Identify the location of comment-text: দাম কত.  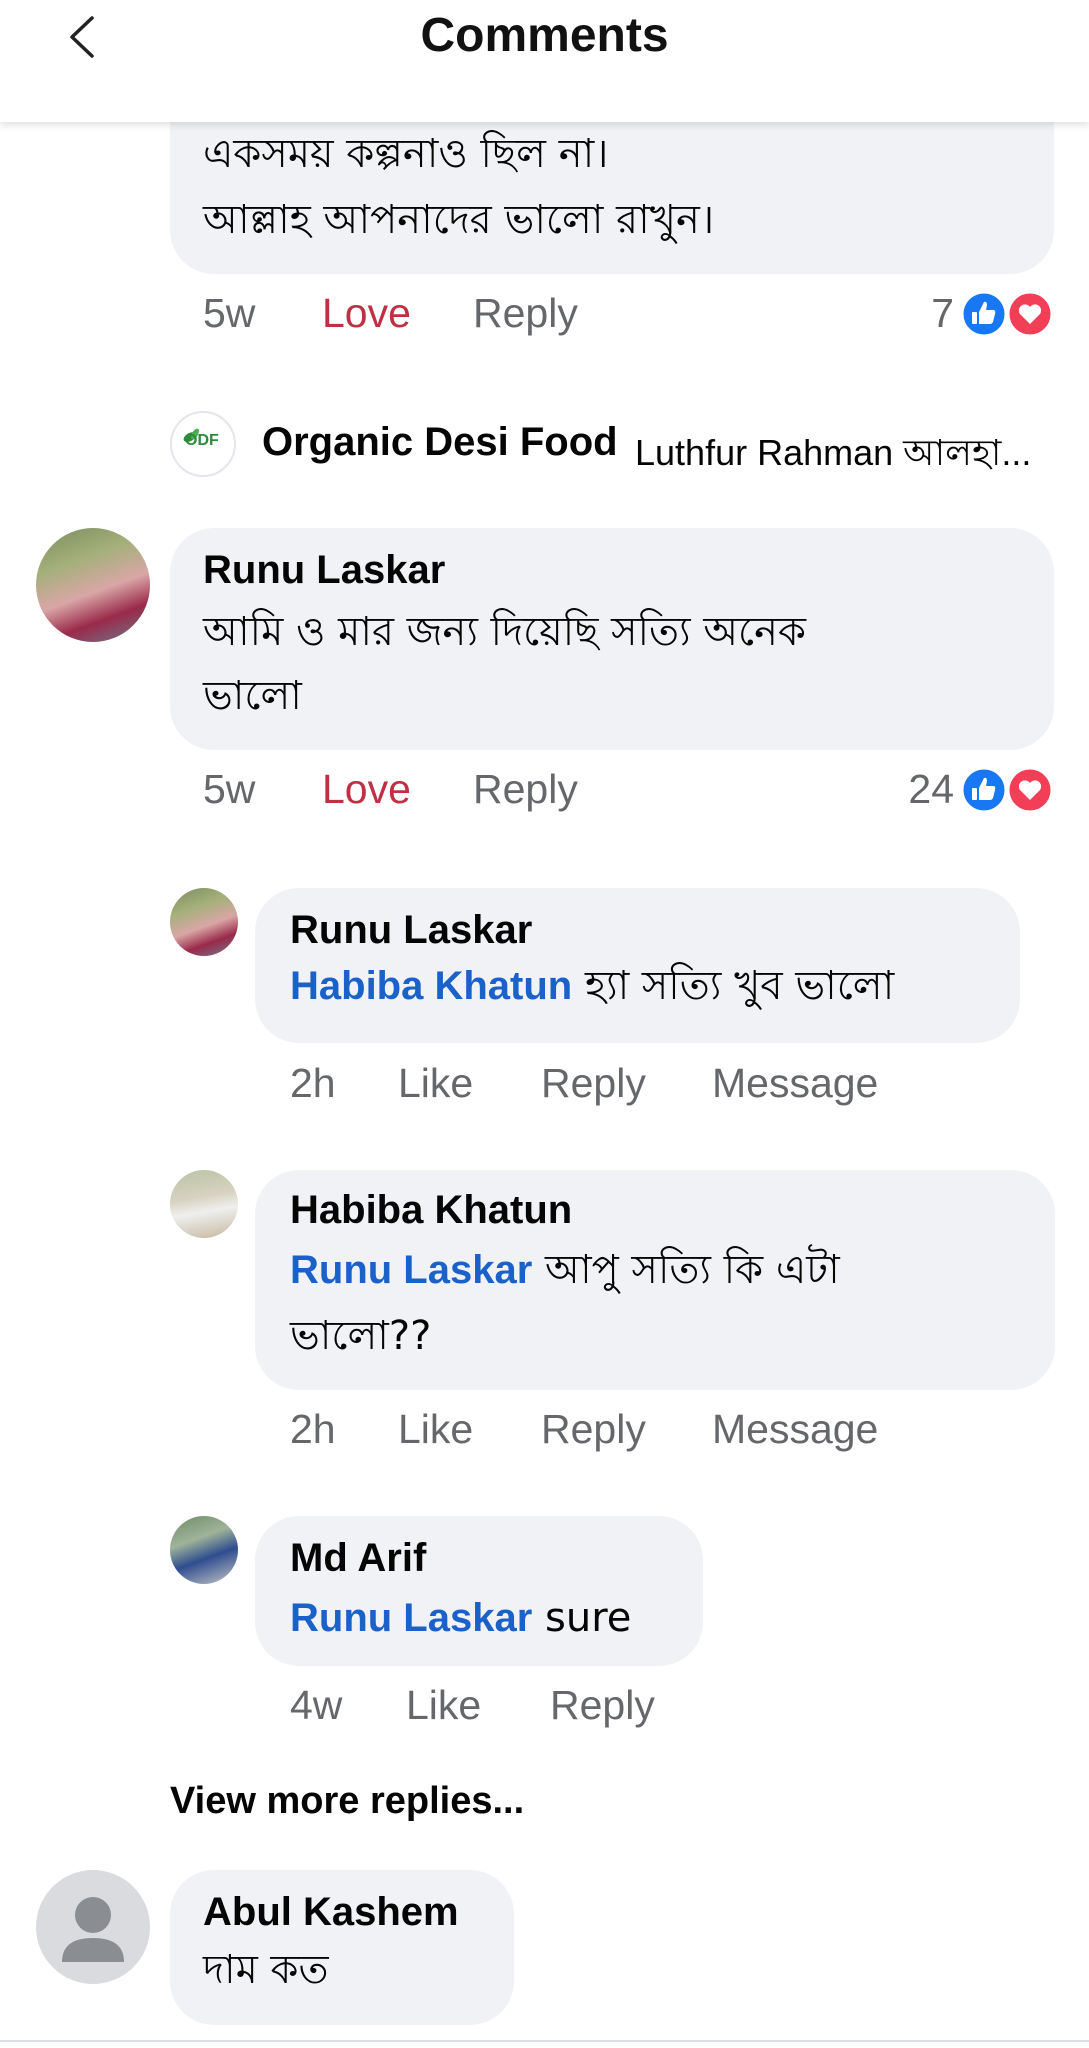
(266, 1970).